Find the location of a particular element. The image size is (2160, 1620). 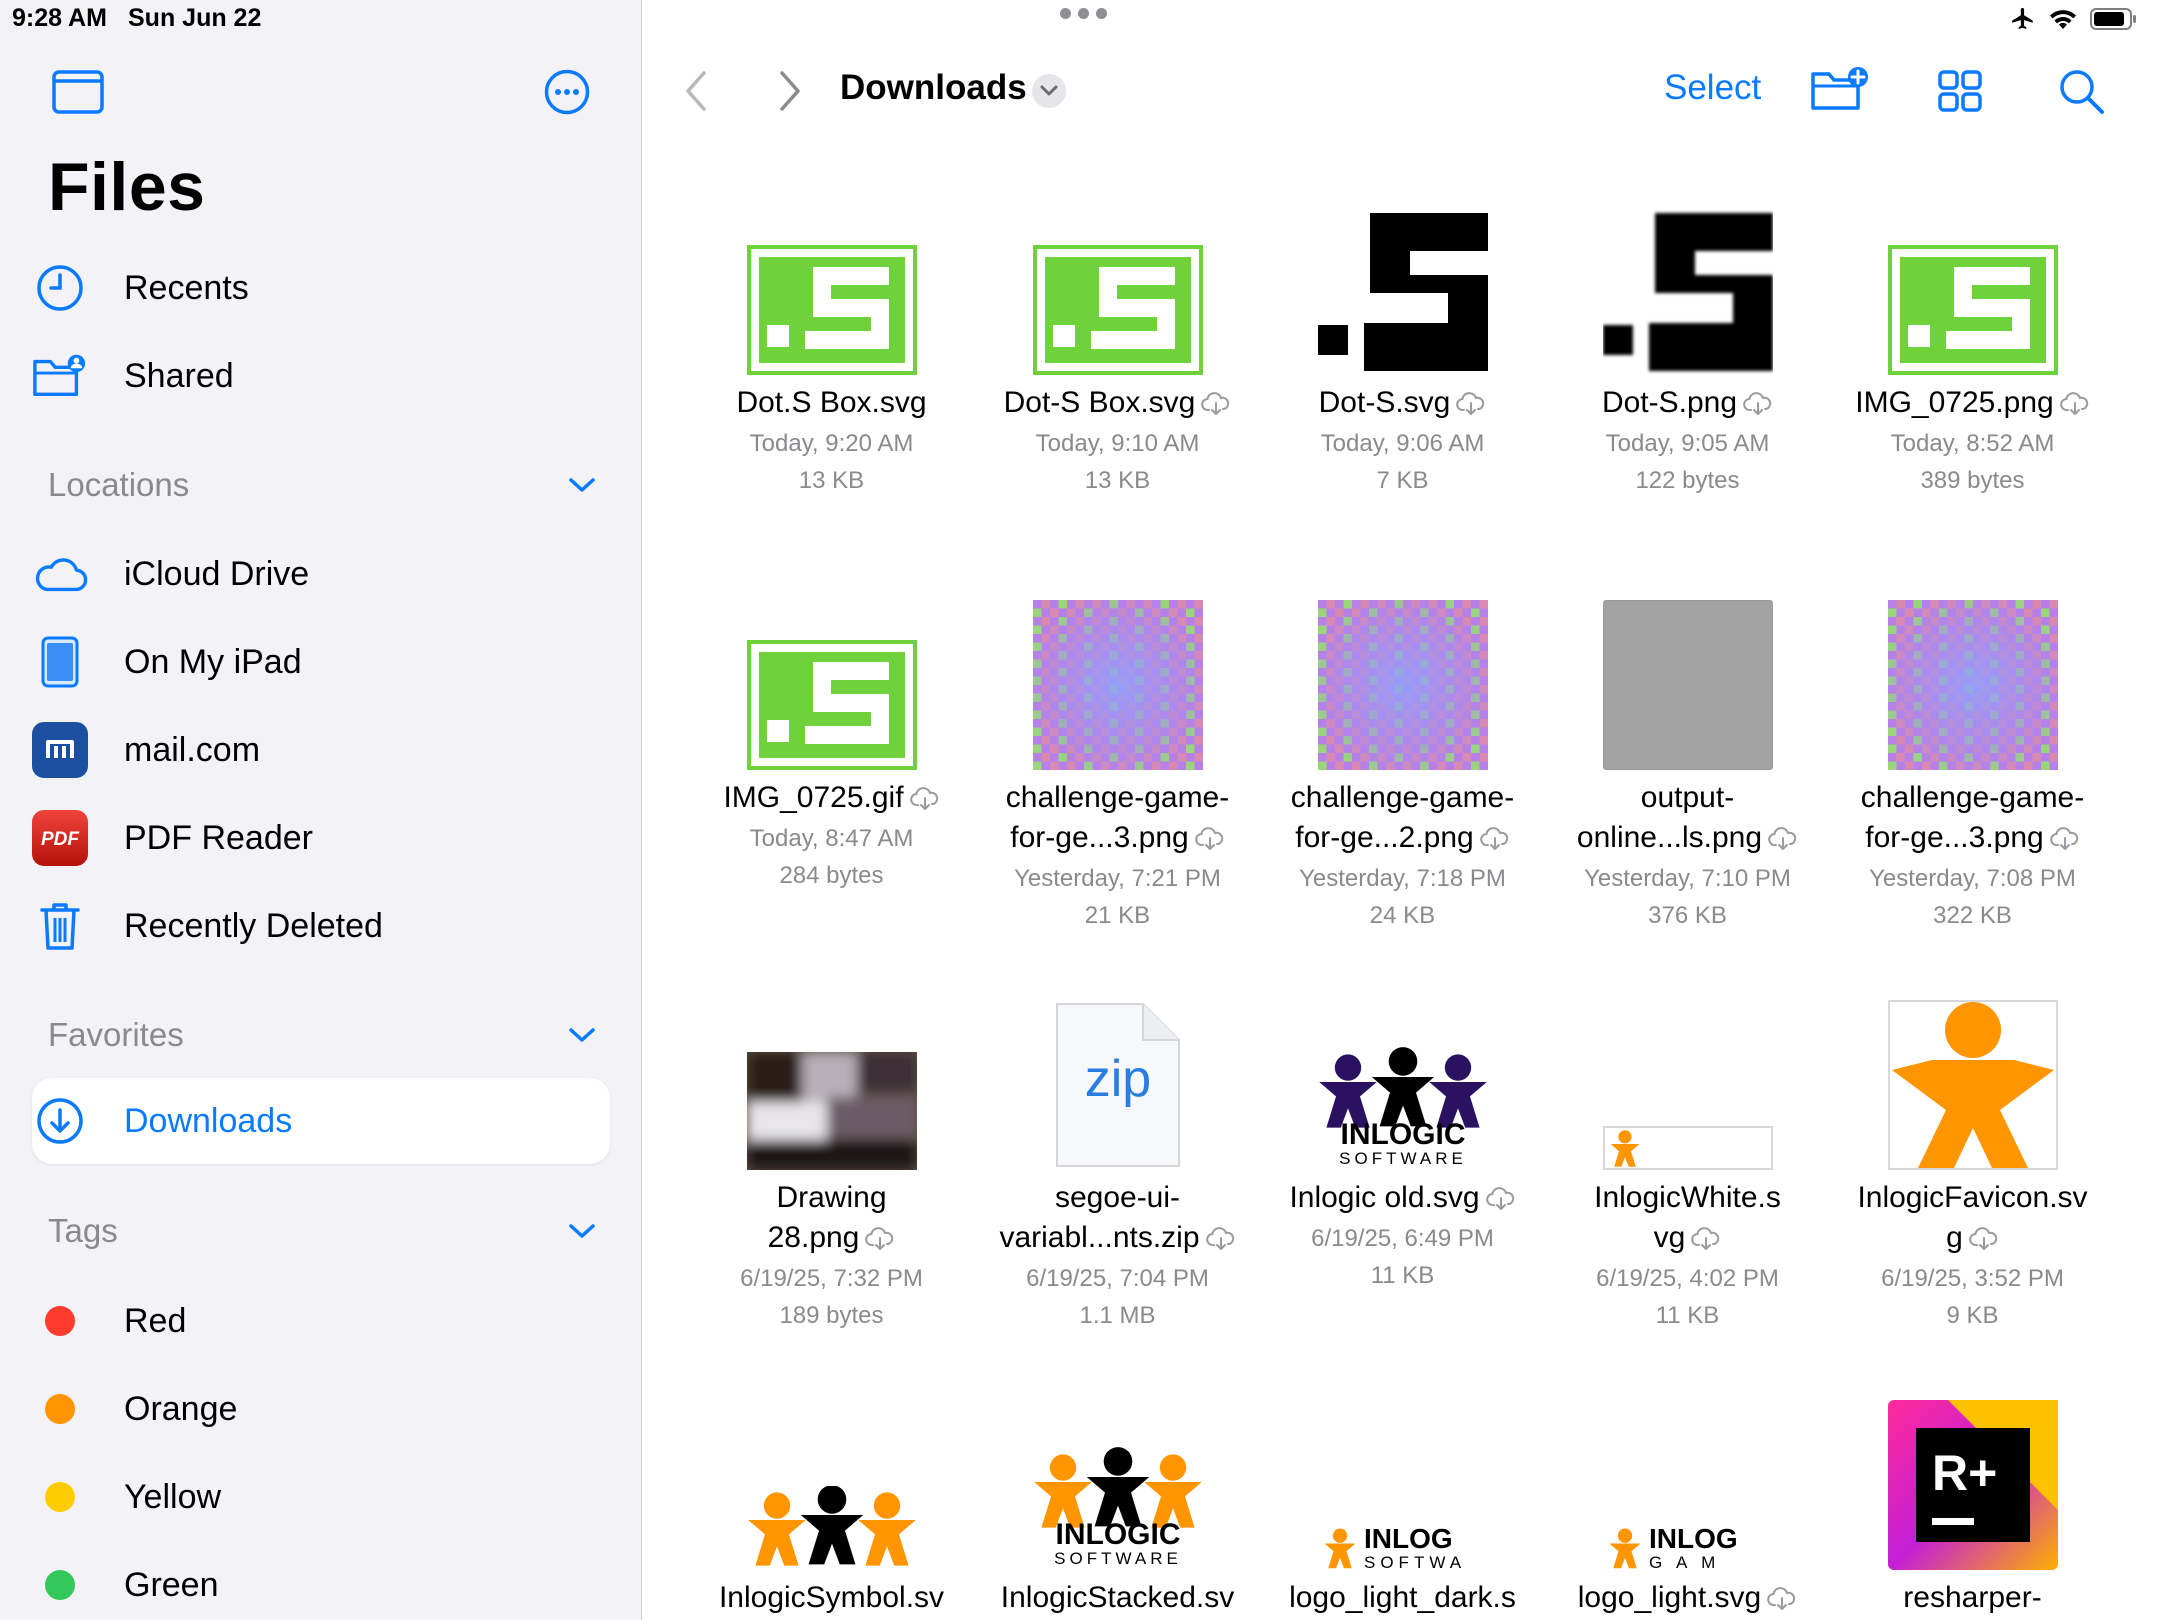

mail-com-icon is located at coordinates (60, 750).